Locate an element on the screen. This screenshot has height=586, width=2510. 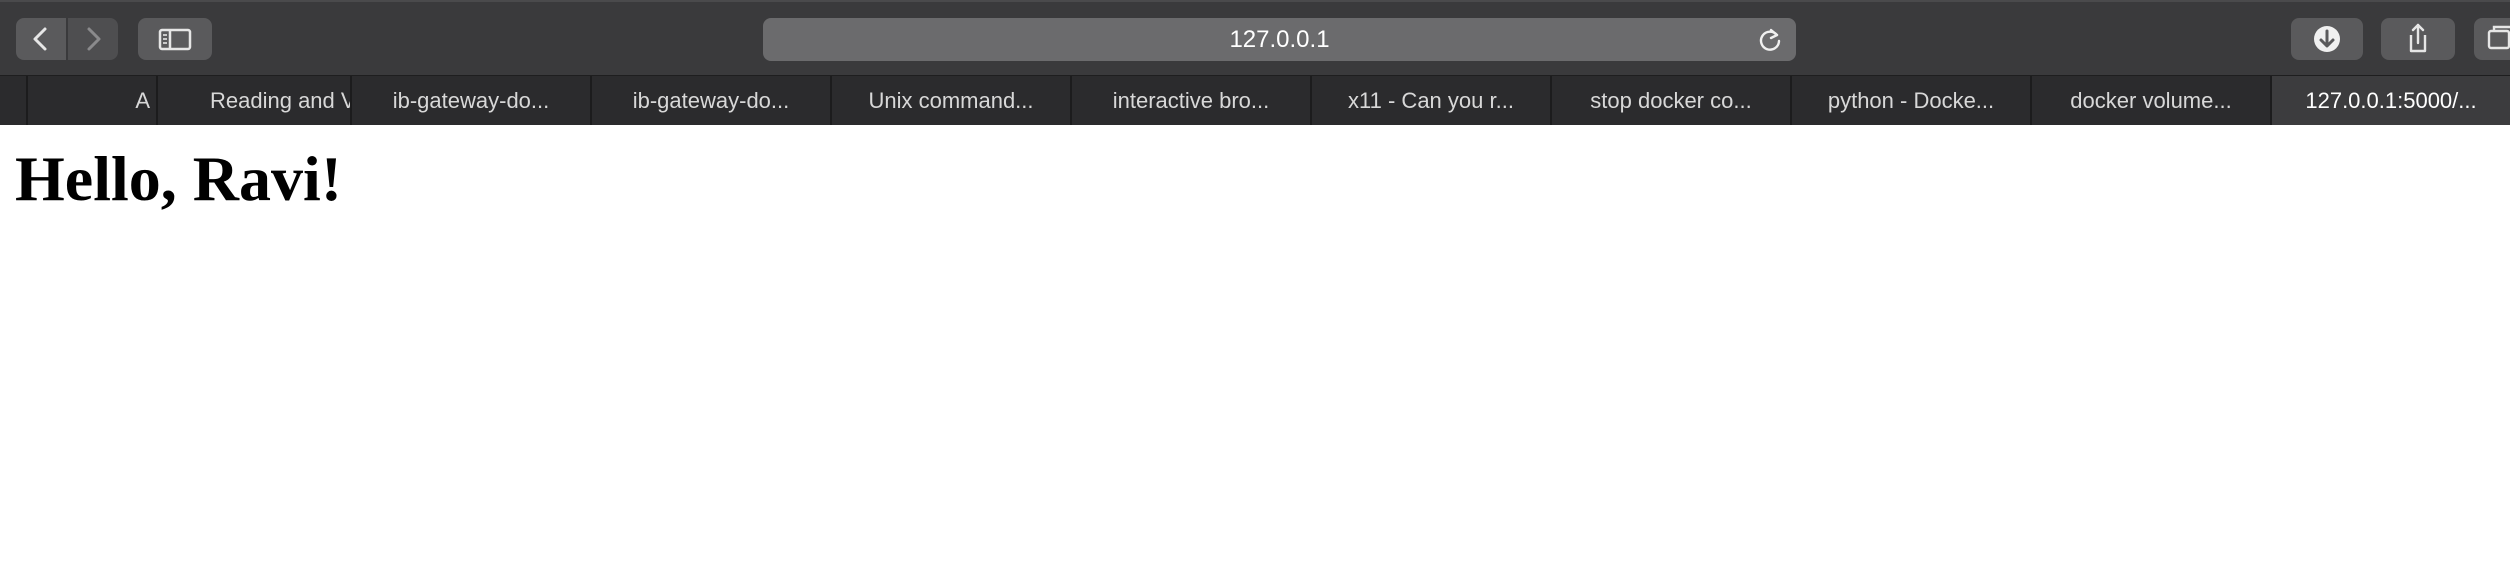
share-button is located at coordinates (2418, 39).